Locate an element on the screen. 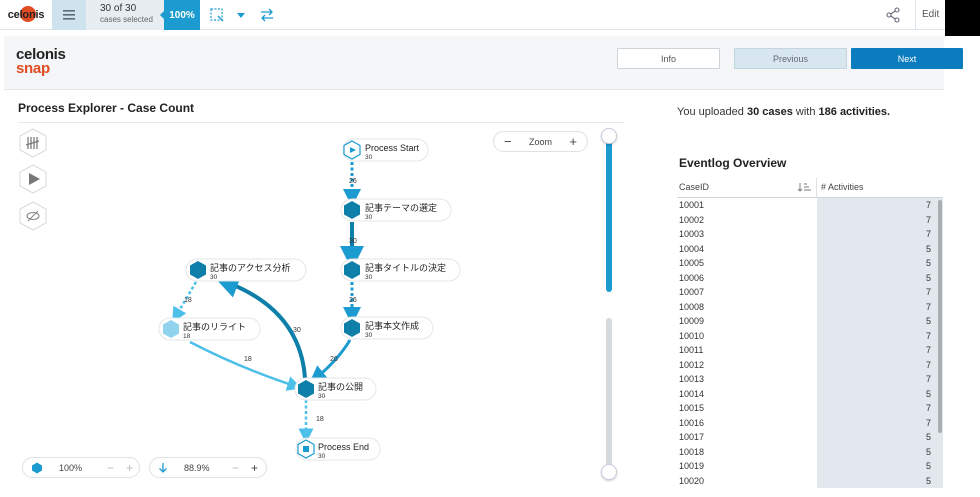 Image resolution: width=980 pixels, height=497 pixels. table-row: 10002 7 is located at coordinates (810, 219).